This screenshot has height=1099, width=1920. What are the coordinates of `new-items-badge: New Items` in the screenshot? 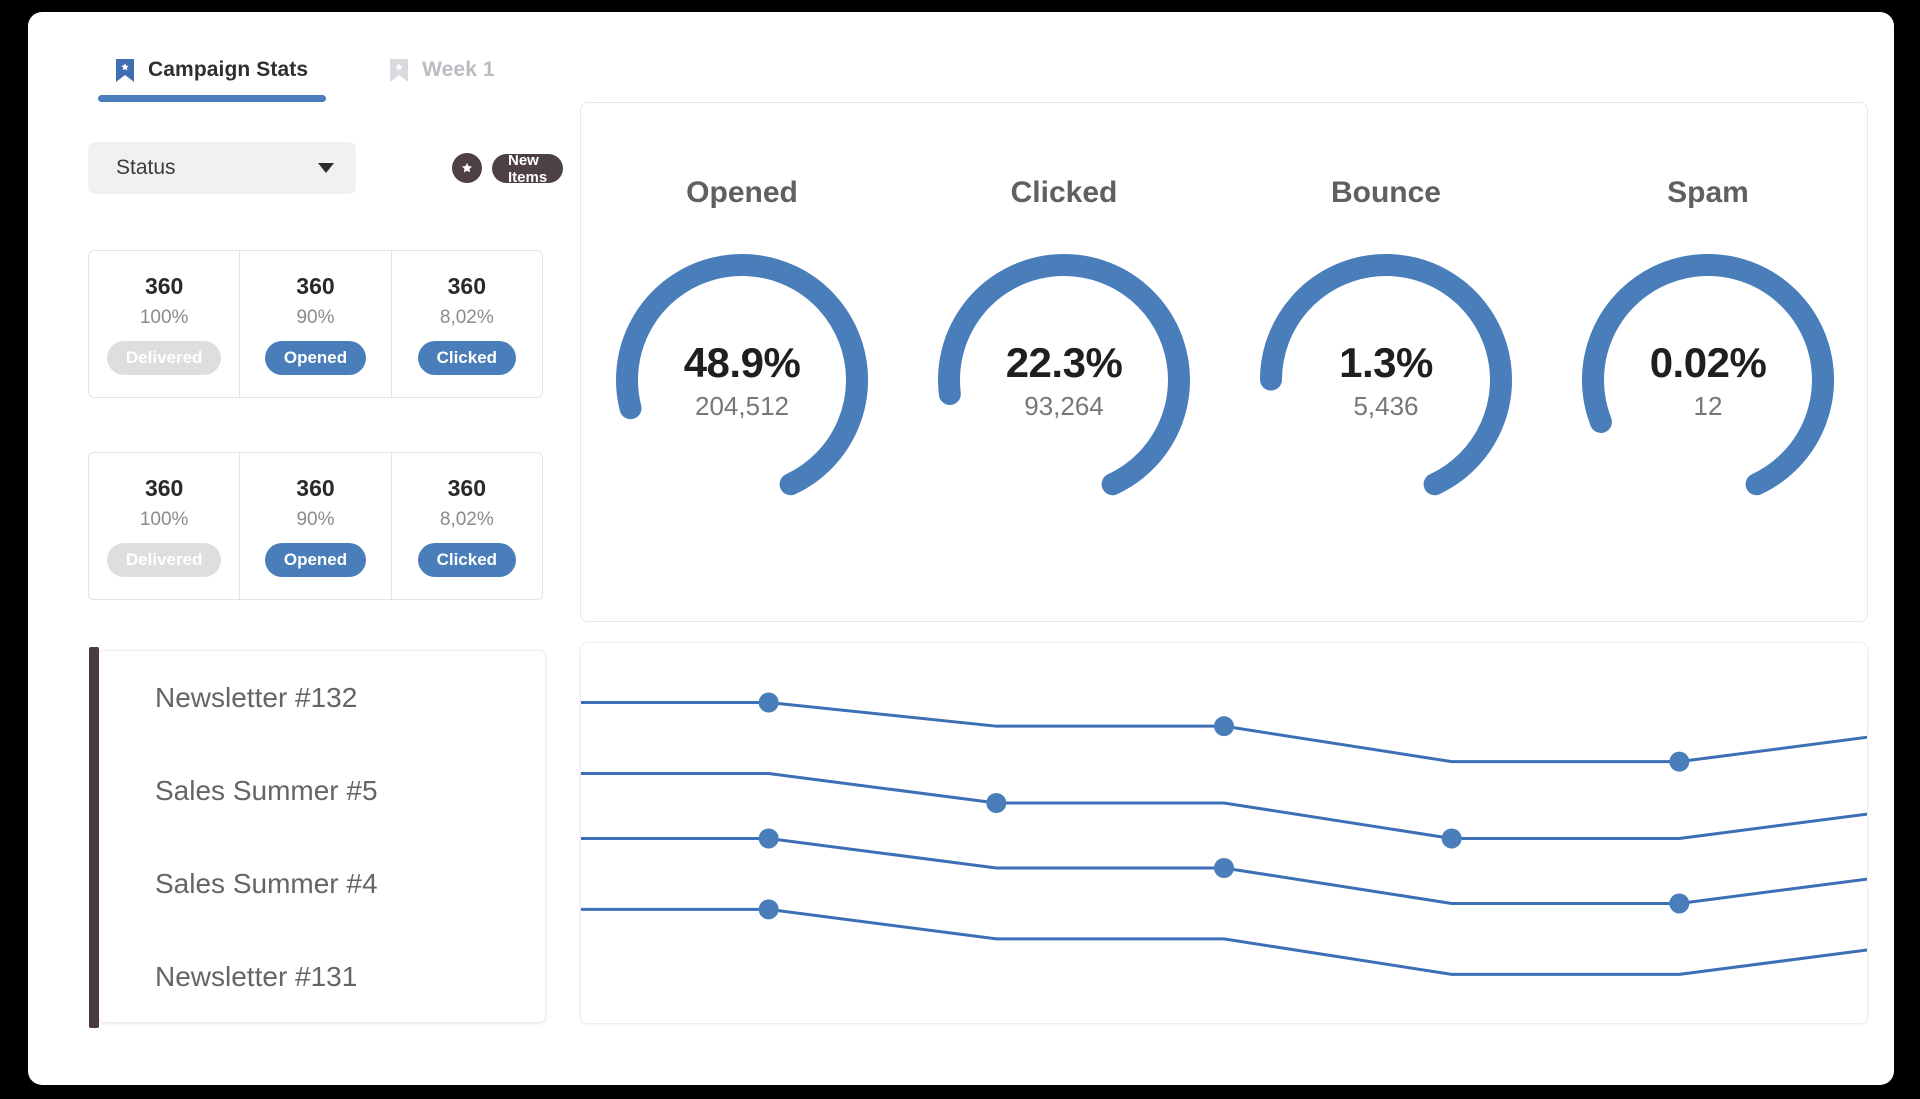 It's located at (528, 168).